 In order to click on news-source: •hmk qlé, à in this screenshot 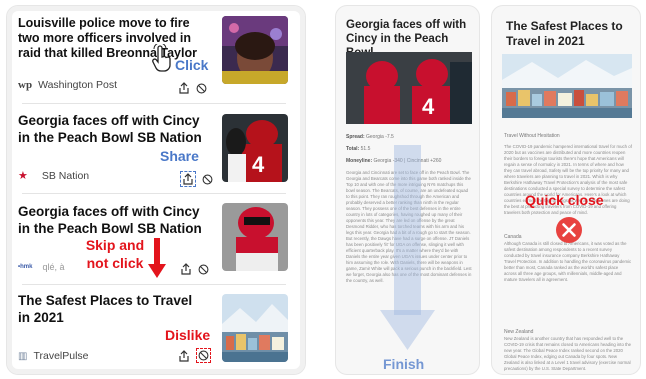, I will do `click(41, 267)`.